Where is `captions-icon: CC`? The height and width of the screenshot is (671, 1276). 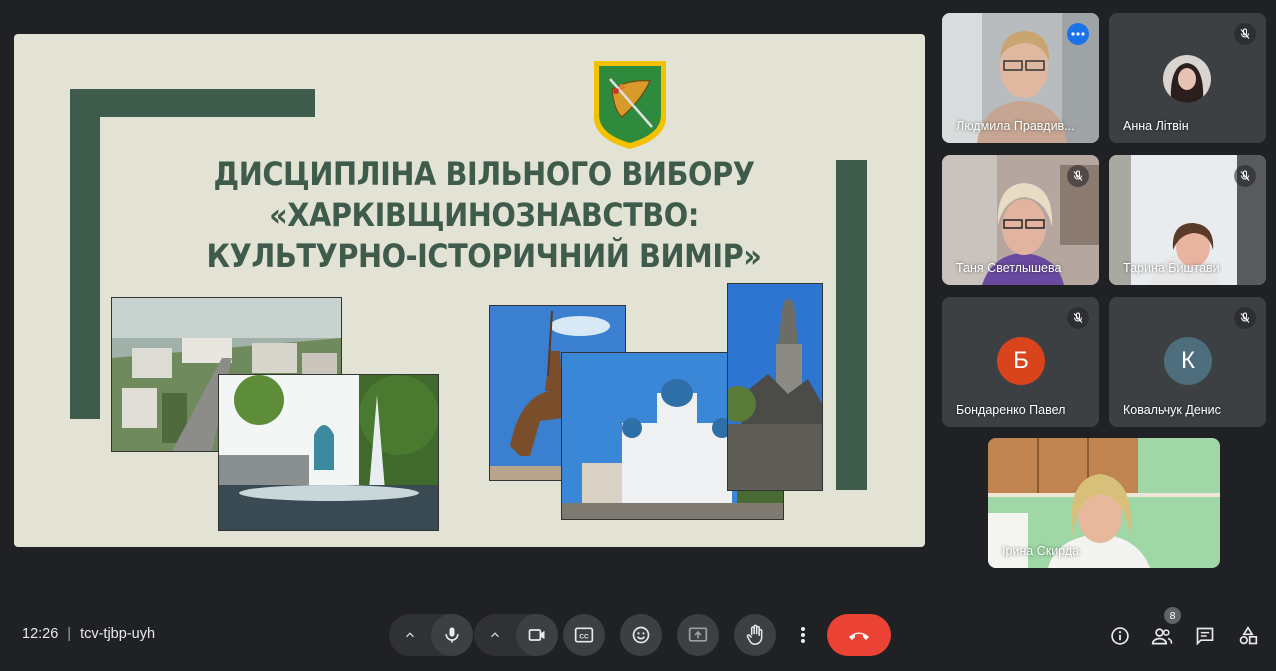 captions-icon: CC is located at coordinates (584, 635).